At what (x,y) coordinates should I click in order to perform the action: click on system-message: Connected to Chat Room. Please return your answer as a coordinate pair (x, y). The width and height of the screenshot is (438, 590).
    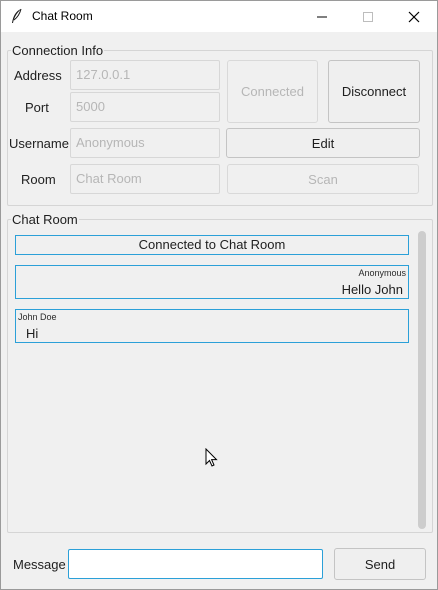
    Looking at the image, I should click on (212, 245).